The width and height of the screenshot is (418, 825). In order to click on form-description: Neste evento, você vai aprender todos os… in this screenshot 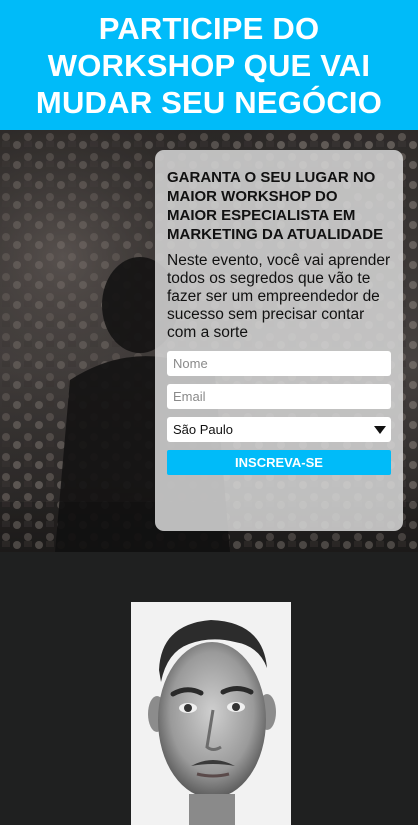, I will do `click(279, 296)`.